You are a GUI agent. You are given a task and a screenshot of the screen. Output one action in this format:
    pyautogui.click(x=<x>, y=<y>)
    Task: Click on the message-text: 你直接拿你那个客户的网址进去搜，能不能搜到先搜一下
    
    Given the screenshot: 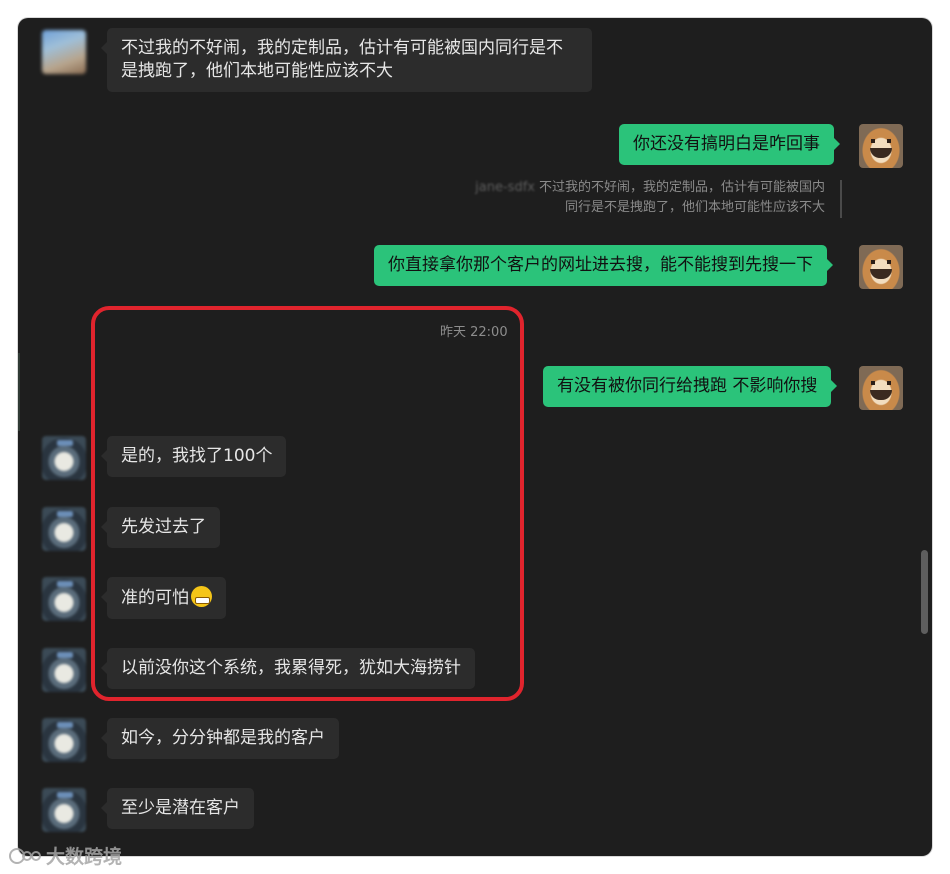 What is the action you would take?
    pyautogui.click(x=600, y=265)
    